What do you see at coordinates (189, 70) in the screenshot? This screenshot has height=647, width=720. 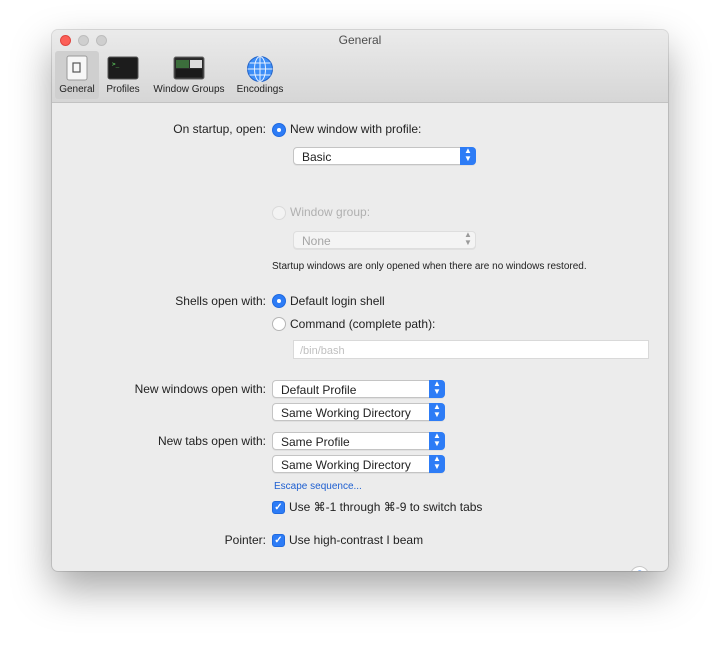 I see `window-groups-icon` at bounding box center [189, 70].